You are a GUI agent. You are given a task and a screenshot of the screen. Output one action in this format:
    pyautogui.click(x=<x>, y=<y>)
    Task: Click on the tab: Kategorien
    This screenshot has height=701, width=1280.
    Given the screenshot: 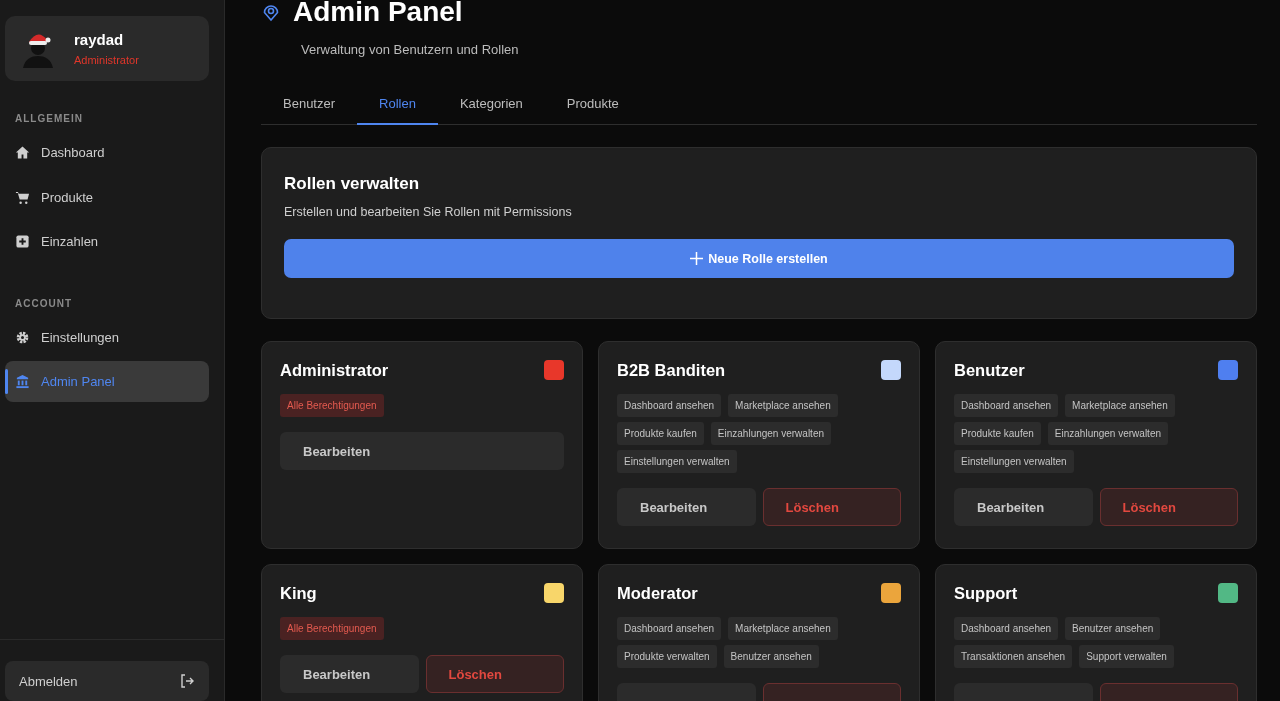 What is the action you would take?
    pyautogui.click(x=491, y=106)
    